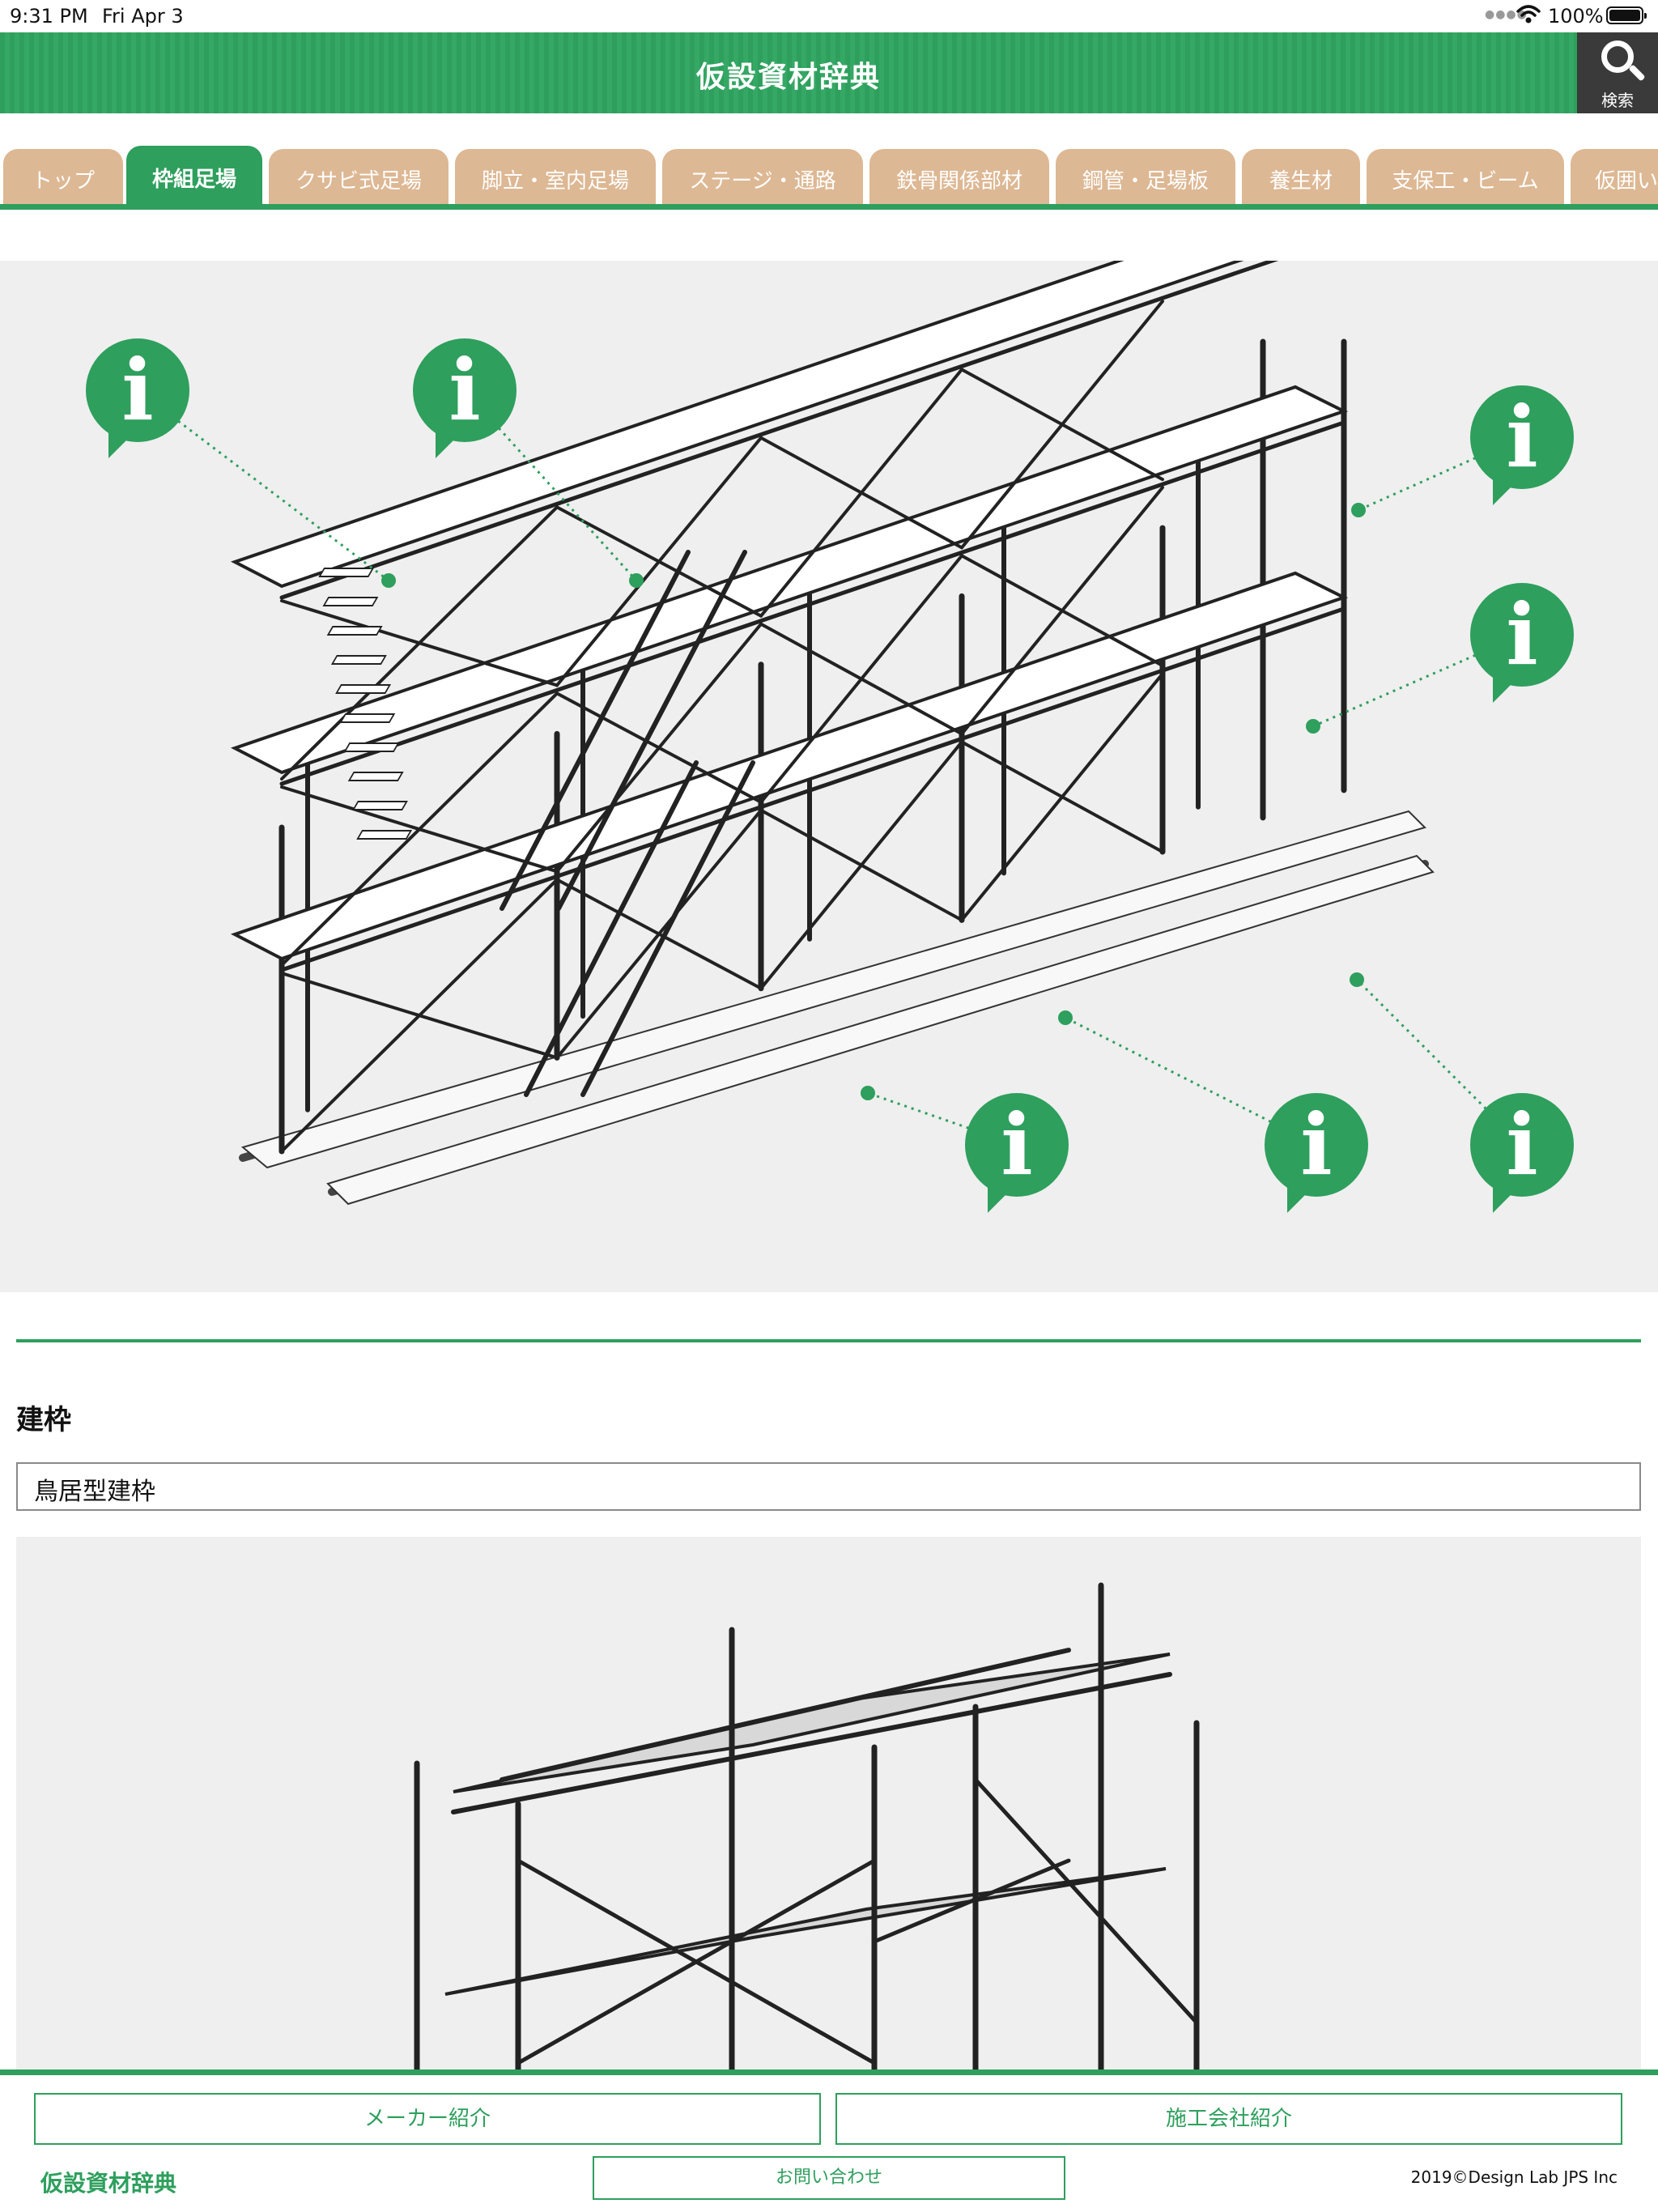 The height and width of the screenshot is (2212, 1658). Describe the element at coordinates (427, 2119) in the screenshot. I see `maker-button: メーカー紹介` at that location.